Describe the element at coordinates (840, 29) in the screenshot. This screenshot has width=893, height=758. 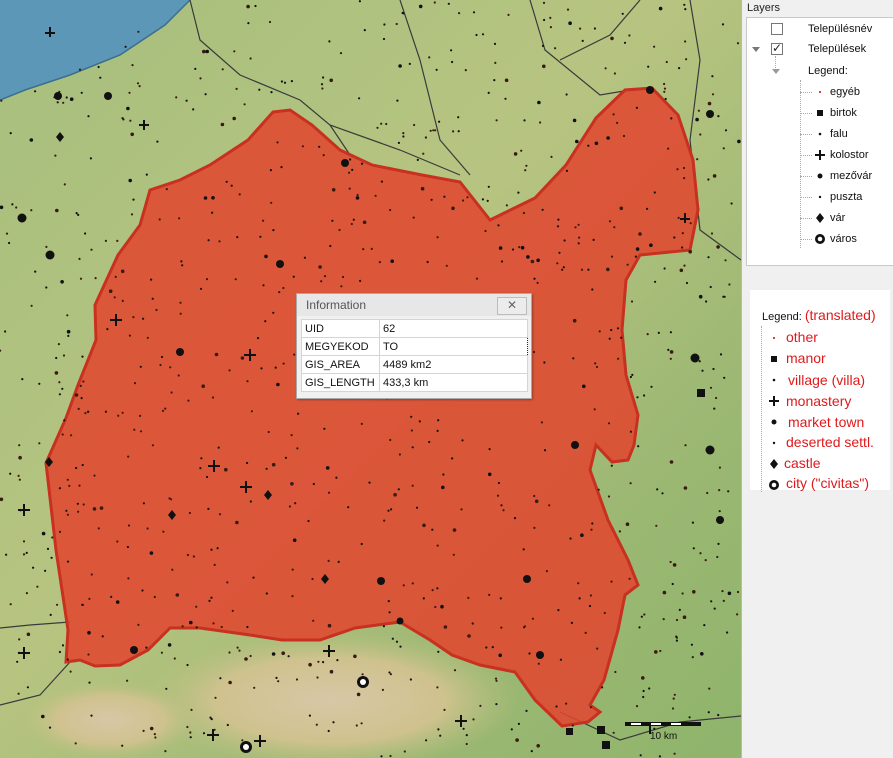
I see `layer-label-telepulesnev: Településnév` at that location.